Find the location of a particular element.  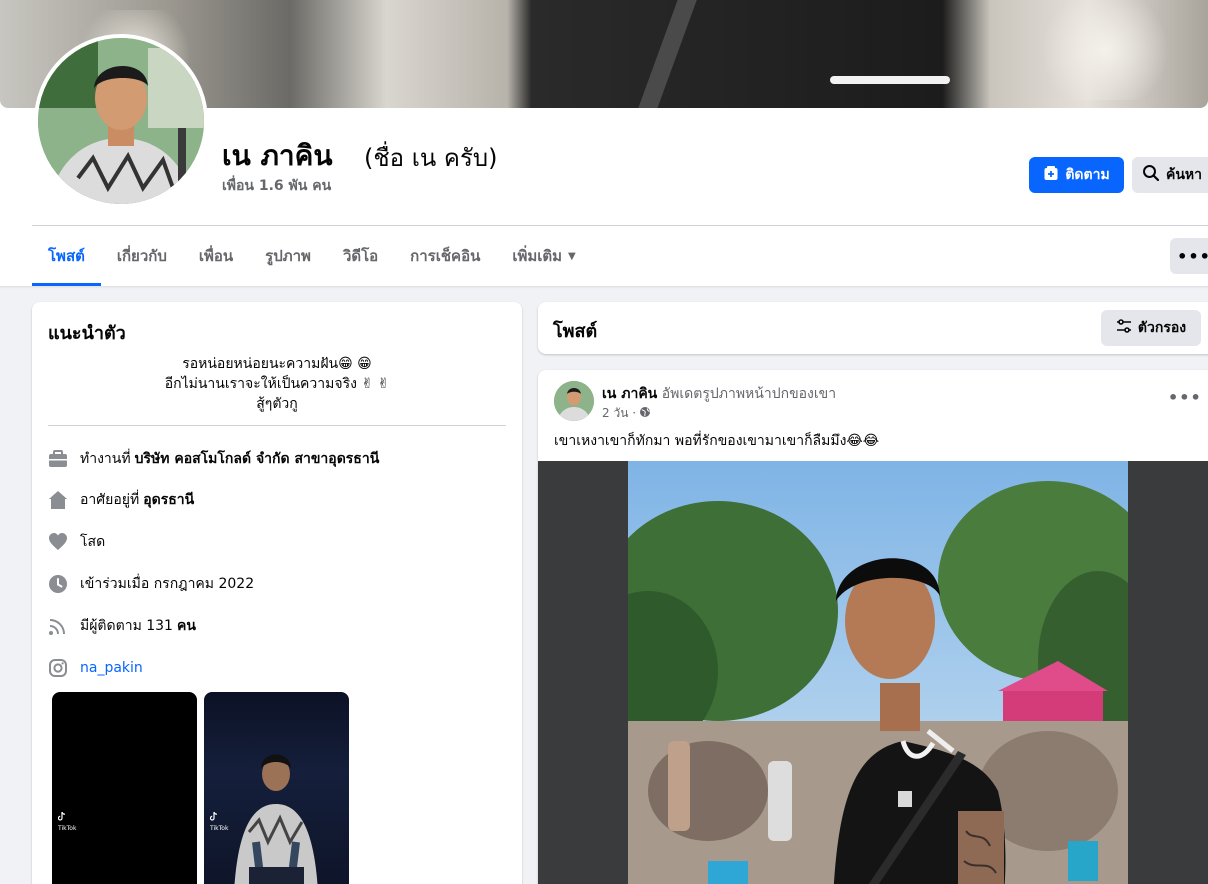

follow-label: ติดตาม is located at coordinates (1087, 175).